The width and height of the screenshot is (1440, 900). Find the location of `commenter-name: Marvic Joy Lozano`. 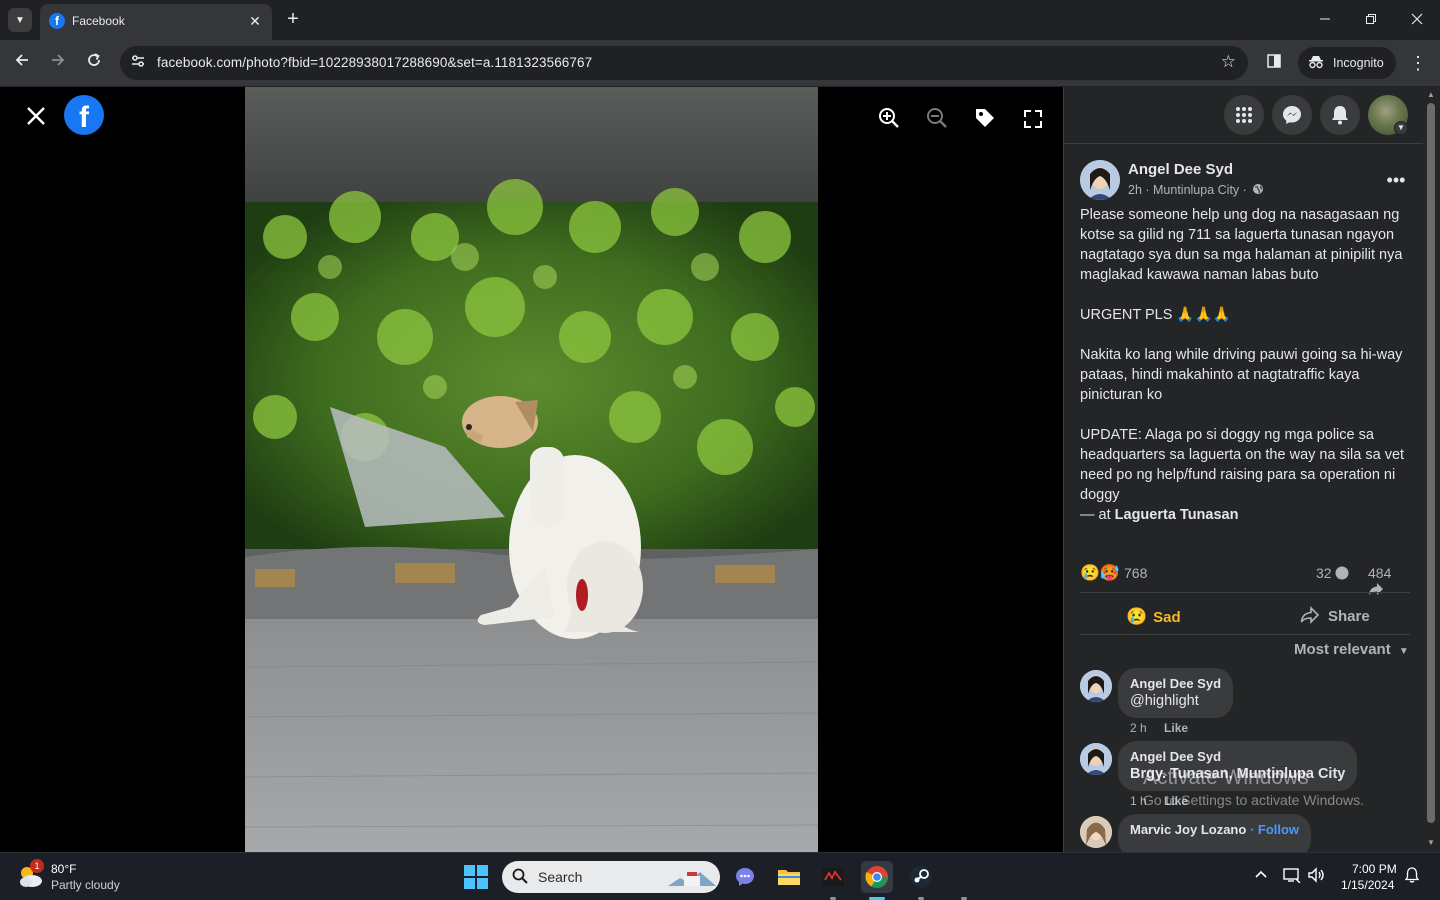

commenter-name: Marvic Joy Lozano is located at coordinates (1188, 829).